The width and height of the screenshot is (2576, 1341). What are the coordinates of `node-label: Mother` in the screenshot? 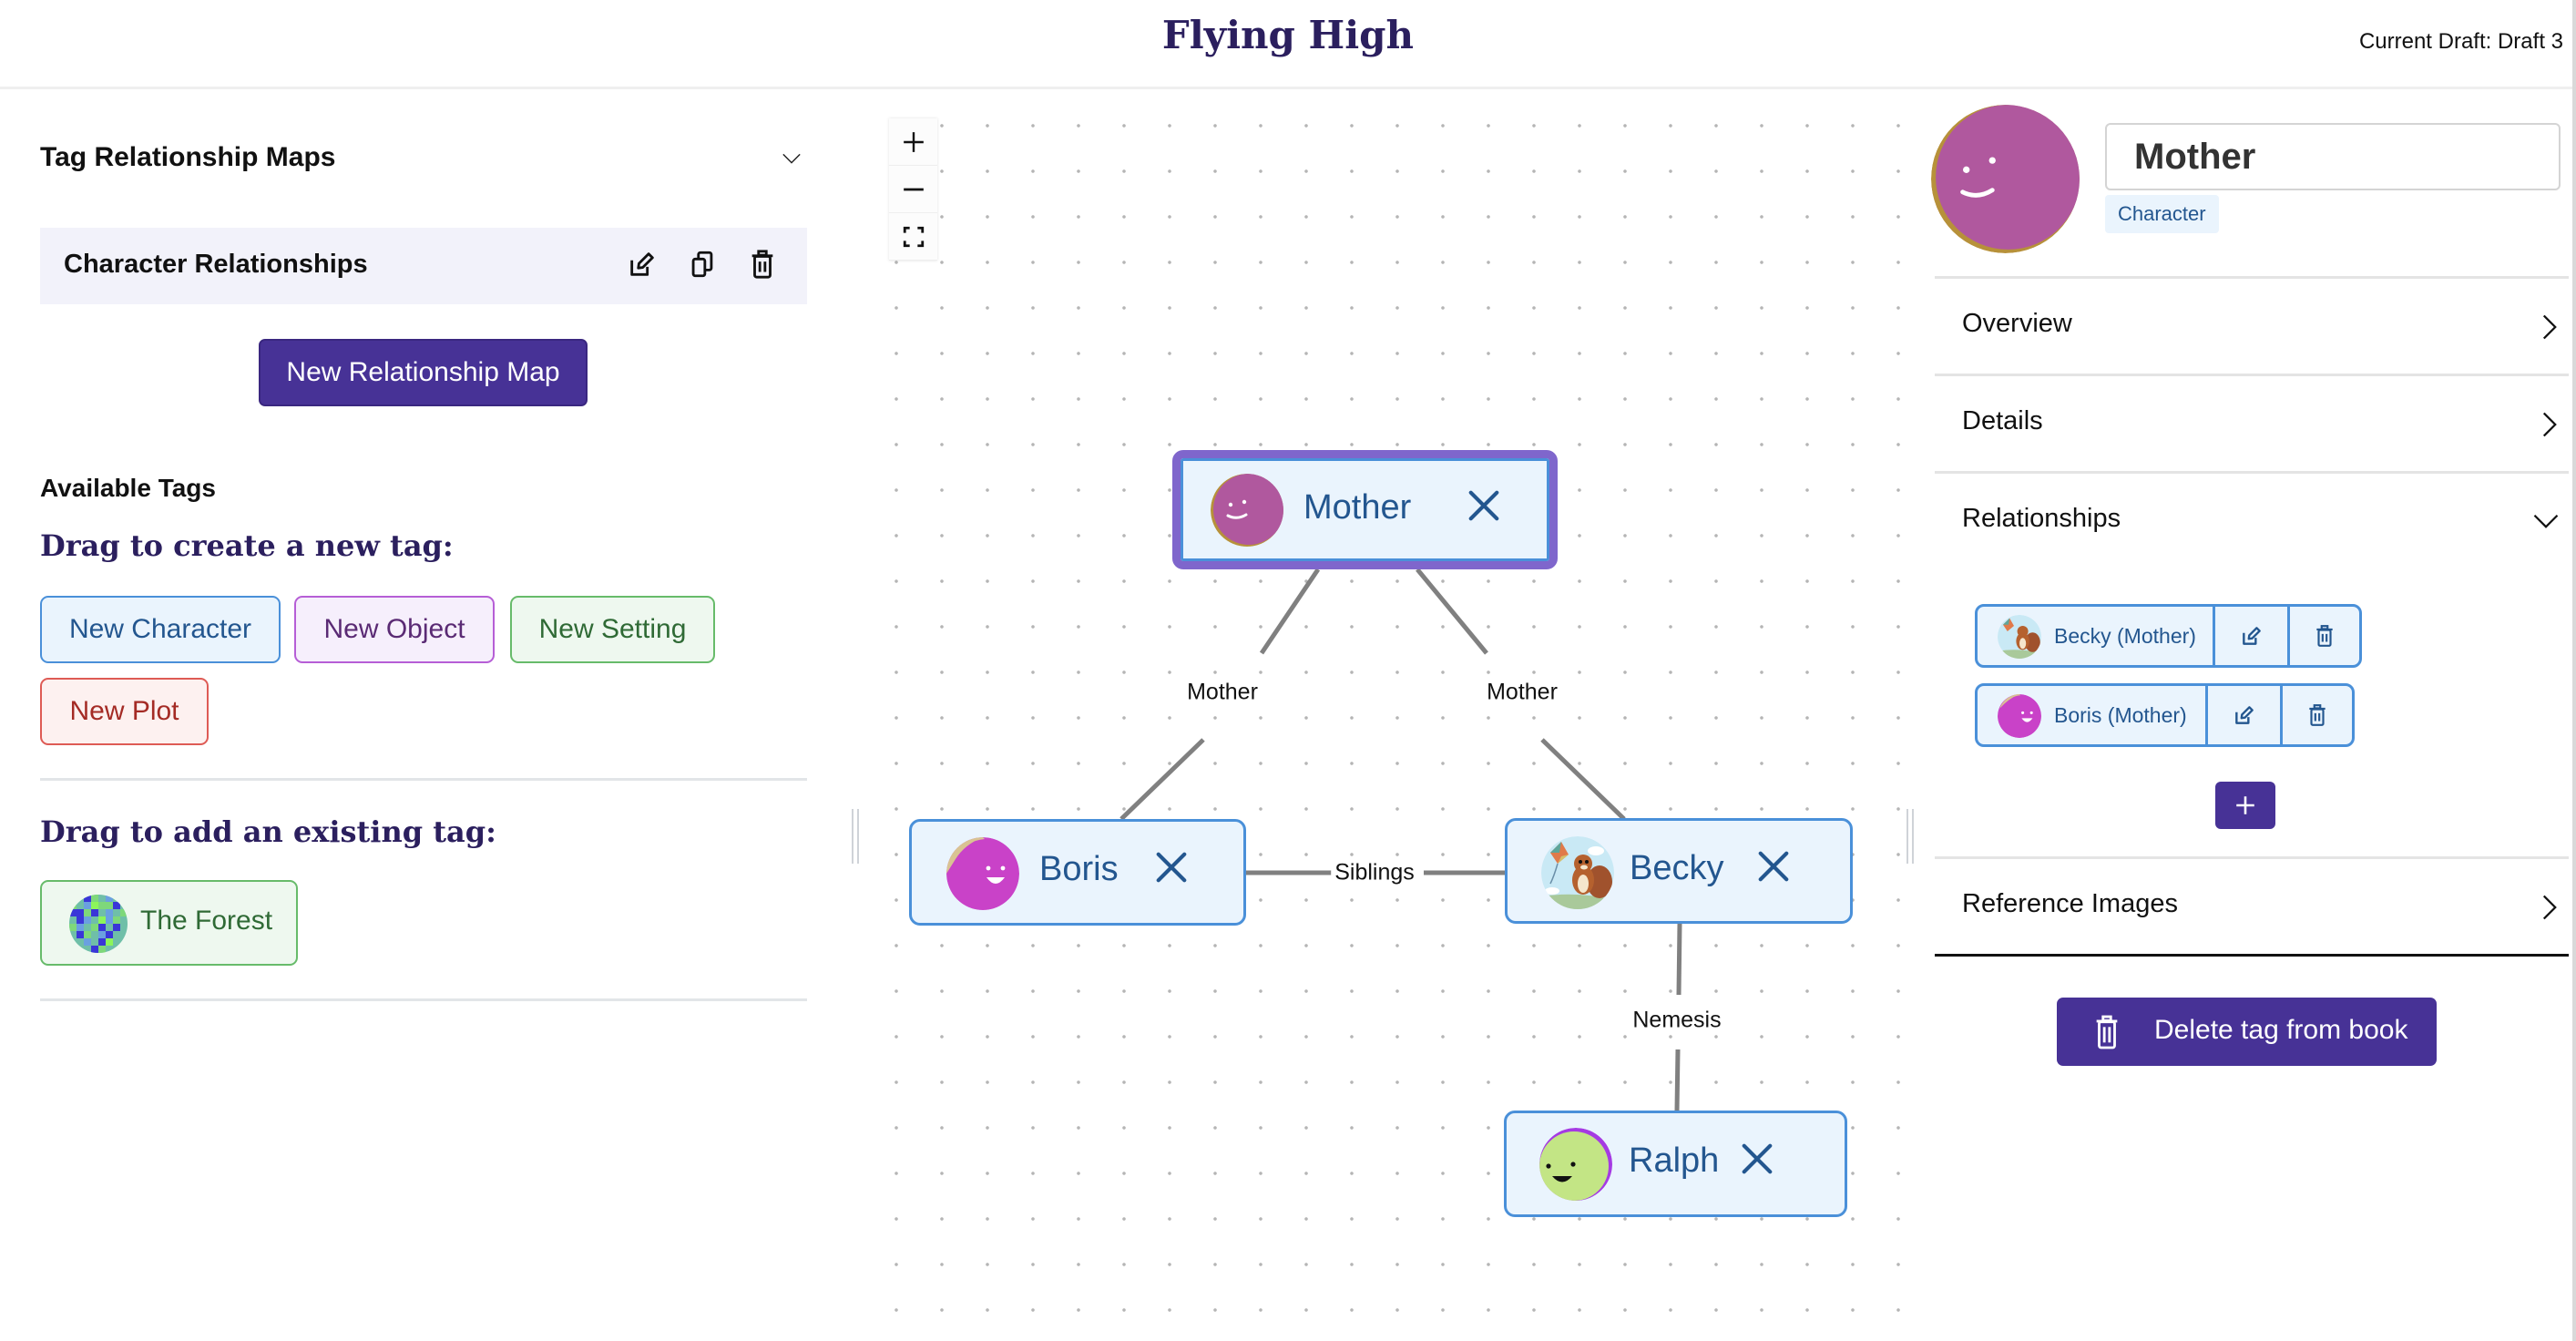 It's located at (1357, 507).